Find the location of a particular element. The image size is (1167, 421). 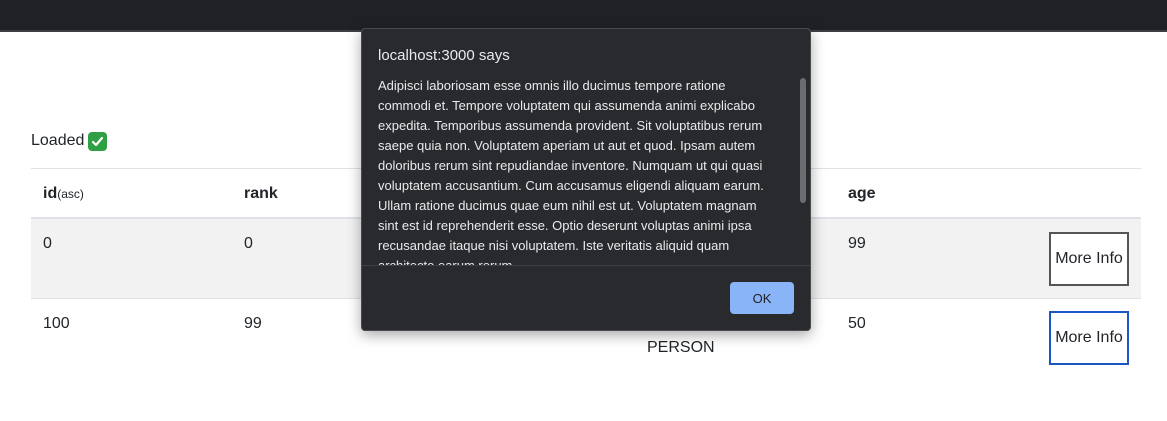

cell-age: 99 is located at coordinates (857, 243).